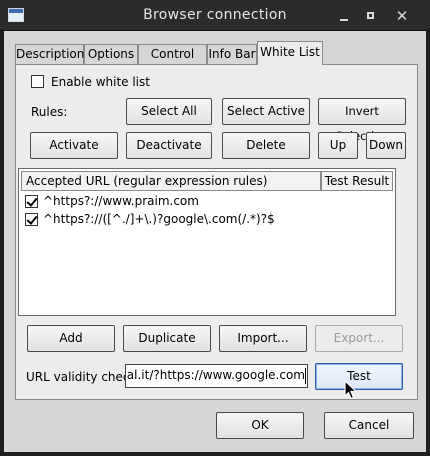 This screenshot has height=456, width=430. What do you see at coordinates (362, 120) in the screenshot?
I see `invert-selection-button: Invert Selection` at bounding box center [362, 120].